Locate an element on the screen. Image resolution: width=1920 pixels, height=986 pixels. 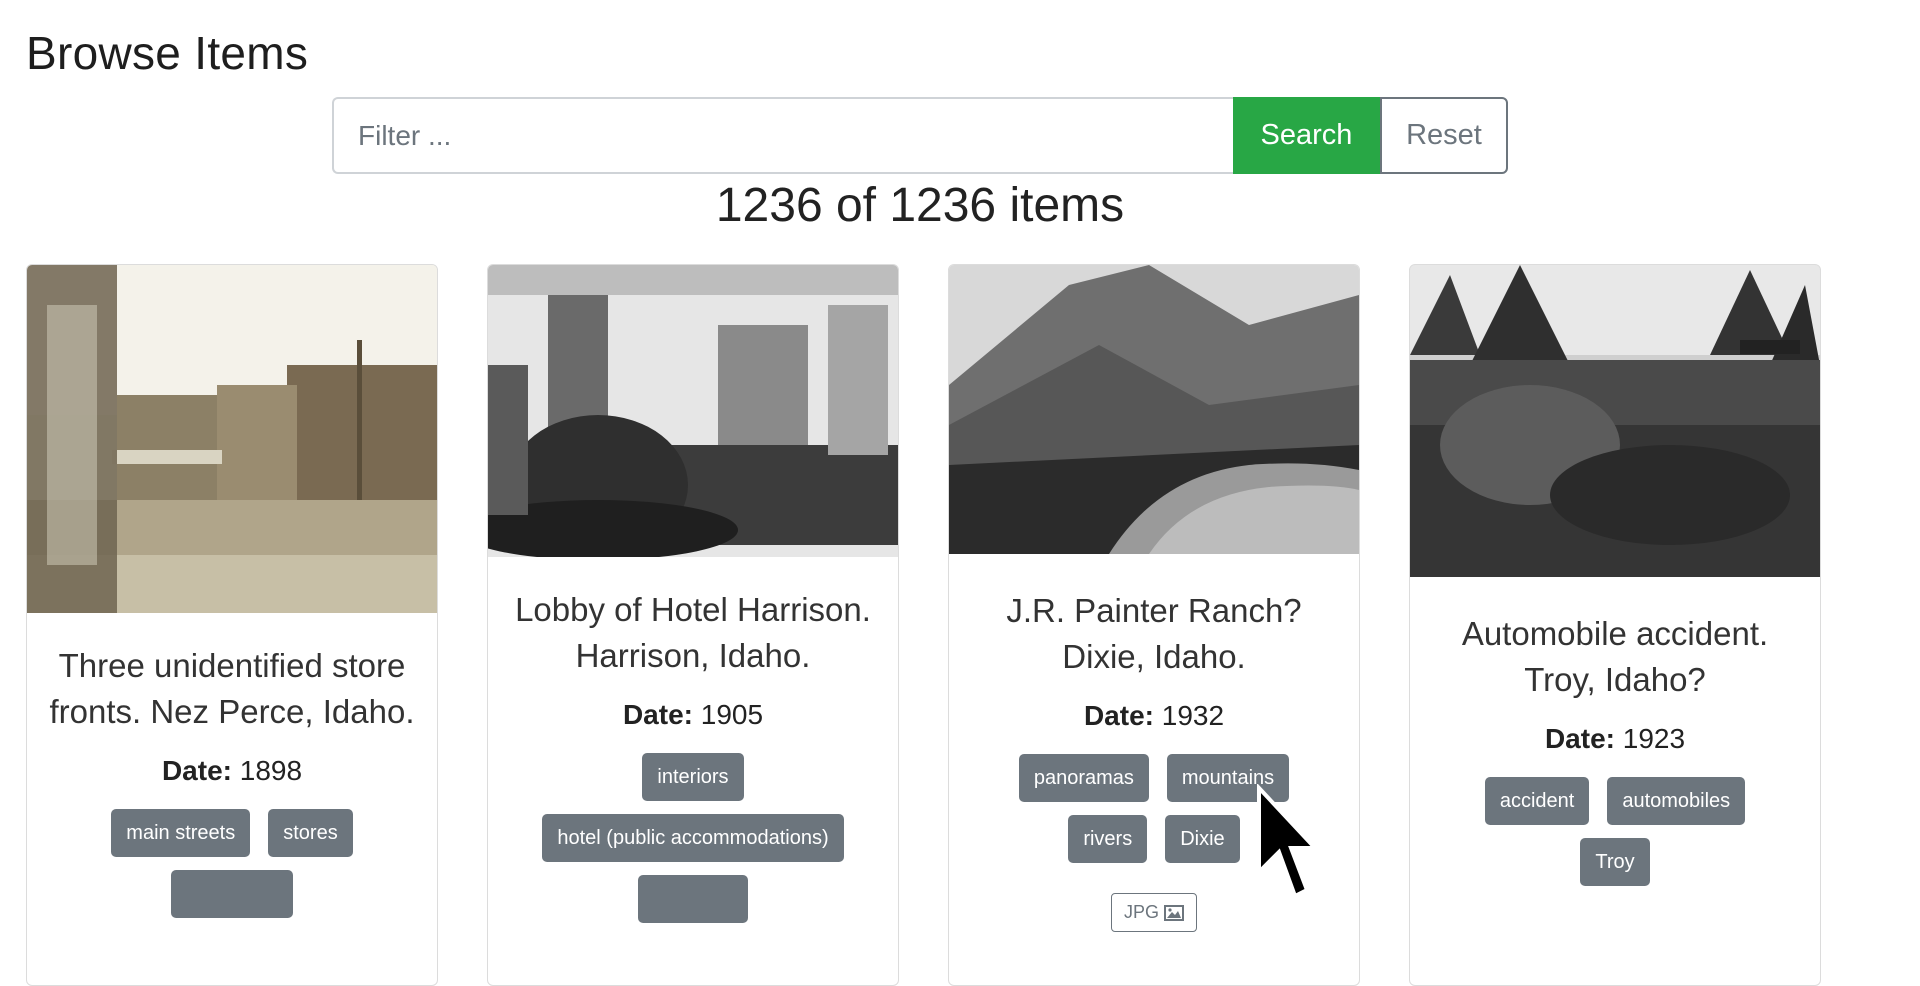
tag: rivers is located at coordinates (1108, 839).